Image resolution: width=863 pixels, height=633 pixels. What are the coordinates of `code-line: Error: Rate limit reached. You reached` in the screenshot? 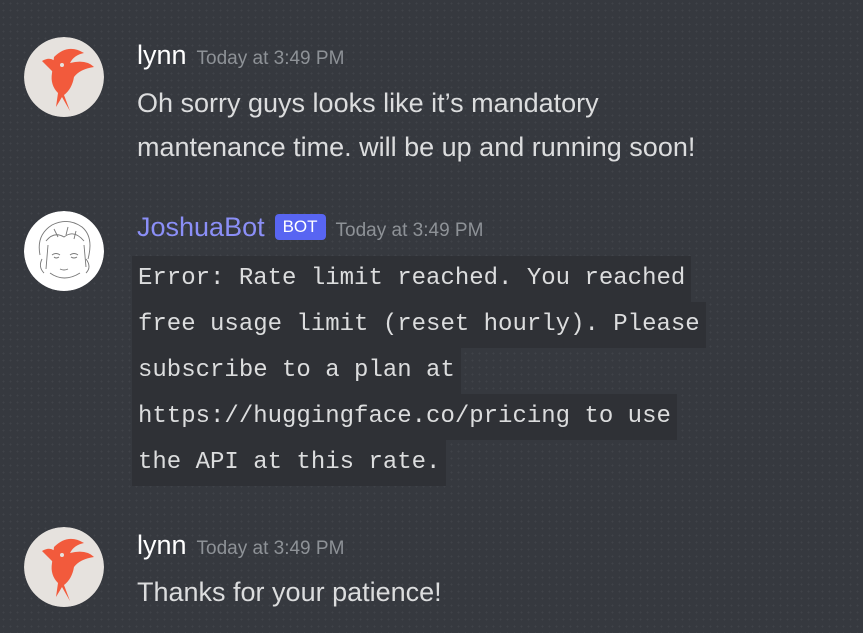 It's located at (412, 279).